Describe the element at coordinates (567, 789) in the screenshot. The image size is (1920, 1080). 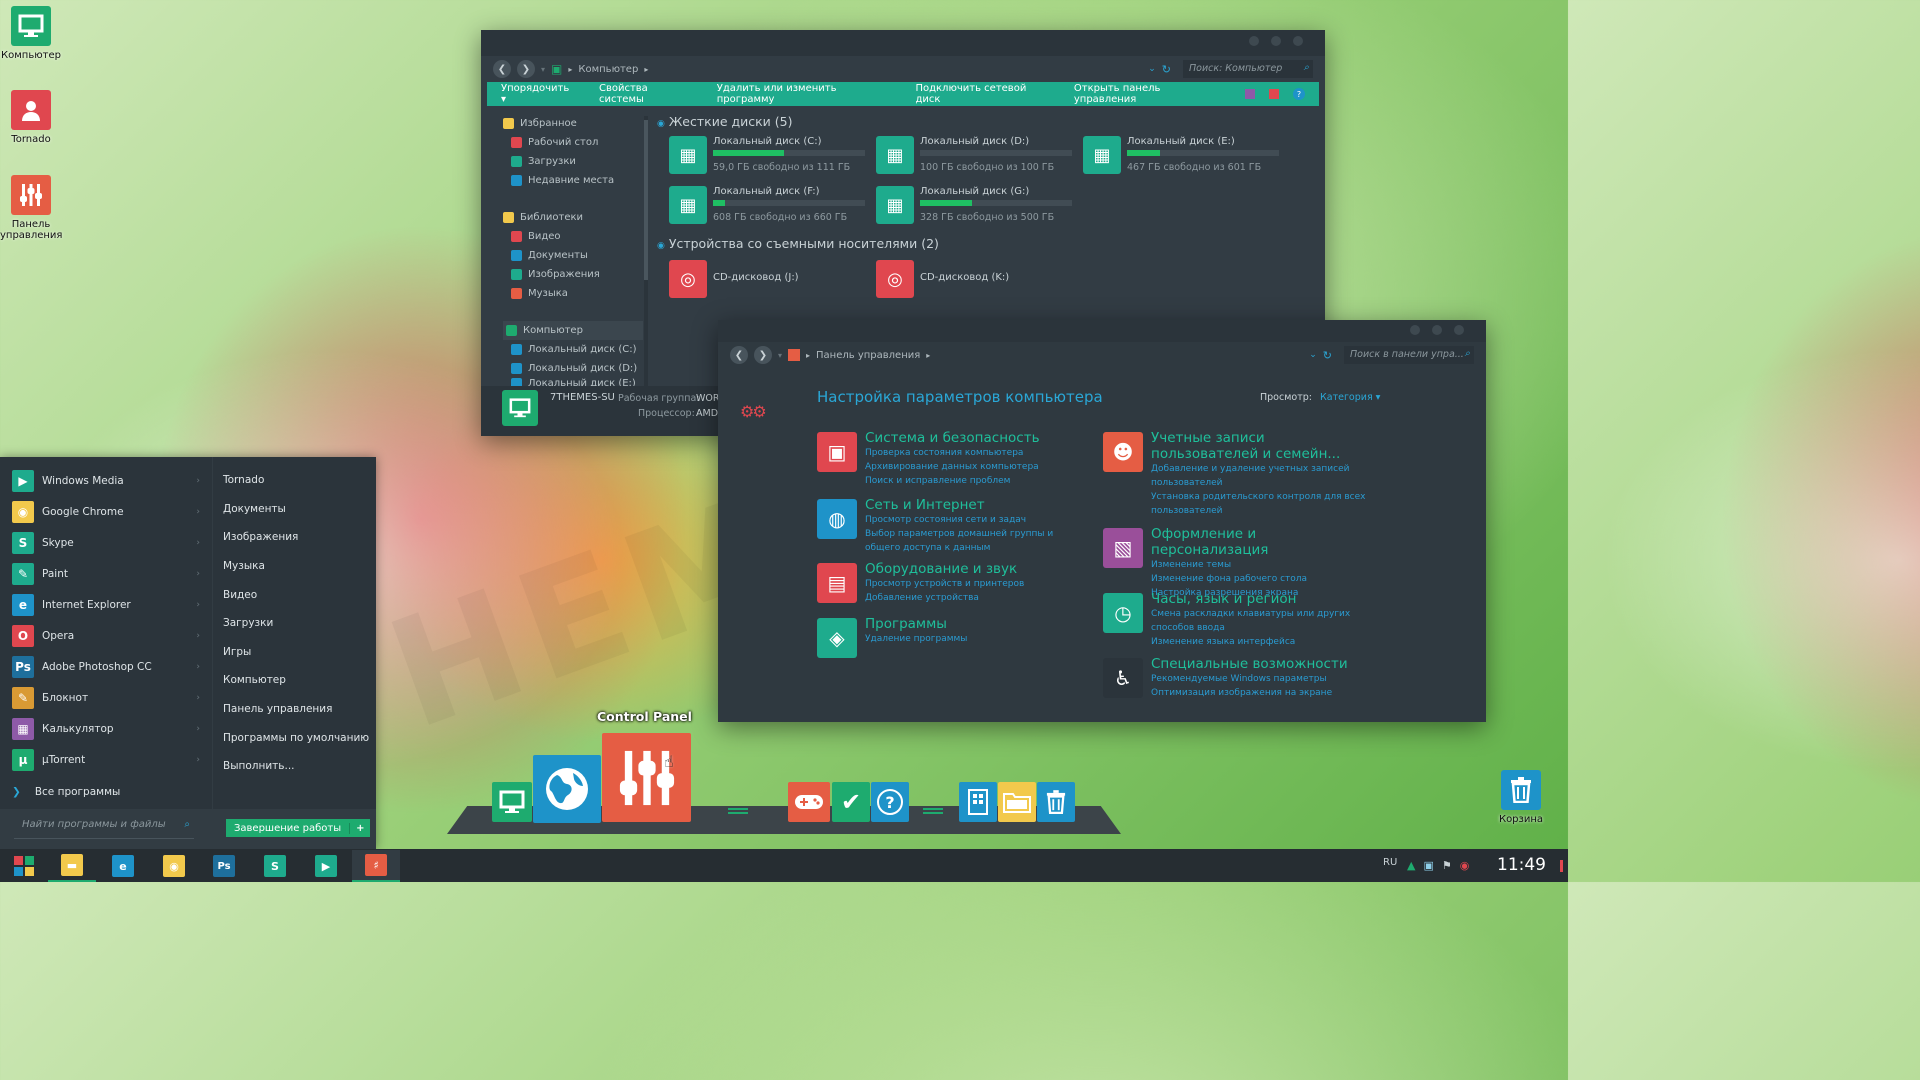
I see `dock-globe-icon` at that location.